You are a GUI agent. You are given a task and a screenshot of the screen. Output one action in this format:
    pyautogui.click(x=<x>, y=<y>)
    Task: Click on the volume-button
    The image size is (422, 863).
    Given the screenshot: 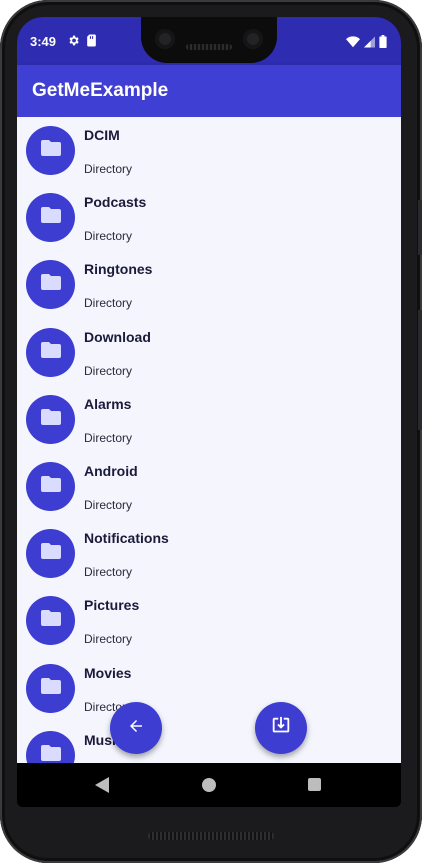 What is the action you would take?
    pyautogui.click(x=420, y=370)
    